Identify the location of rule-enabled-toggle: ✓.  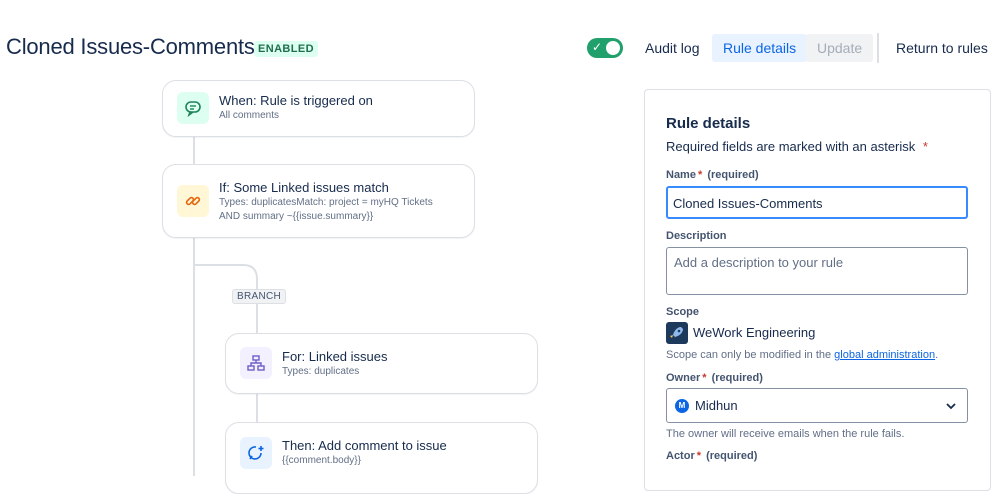
(605, 48).